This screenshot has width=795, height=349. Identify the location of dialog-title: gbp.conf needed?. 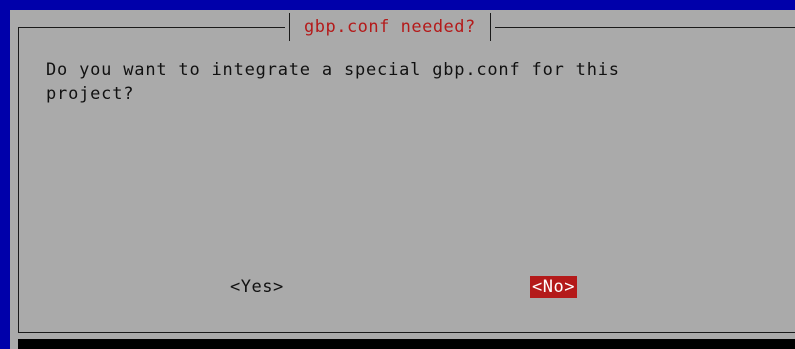
(390, 27).